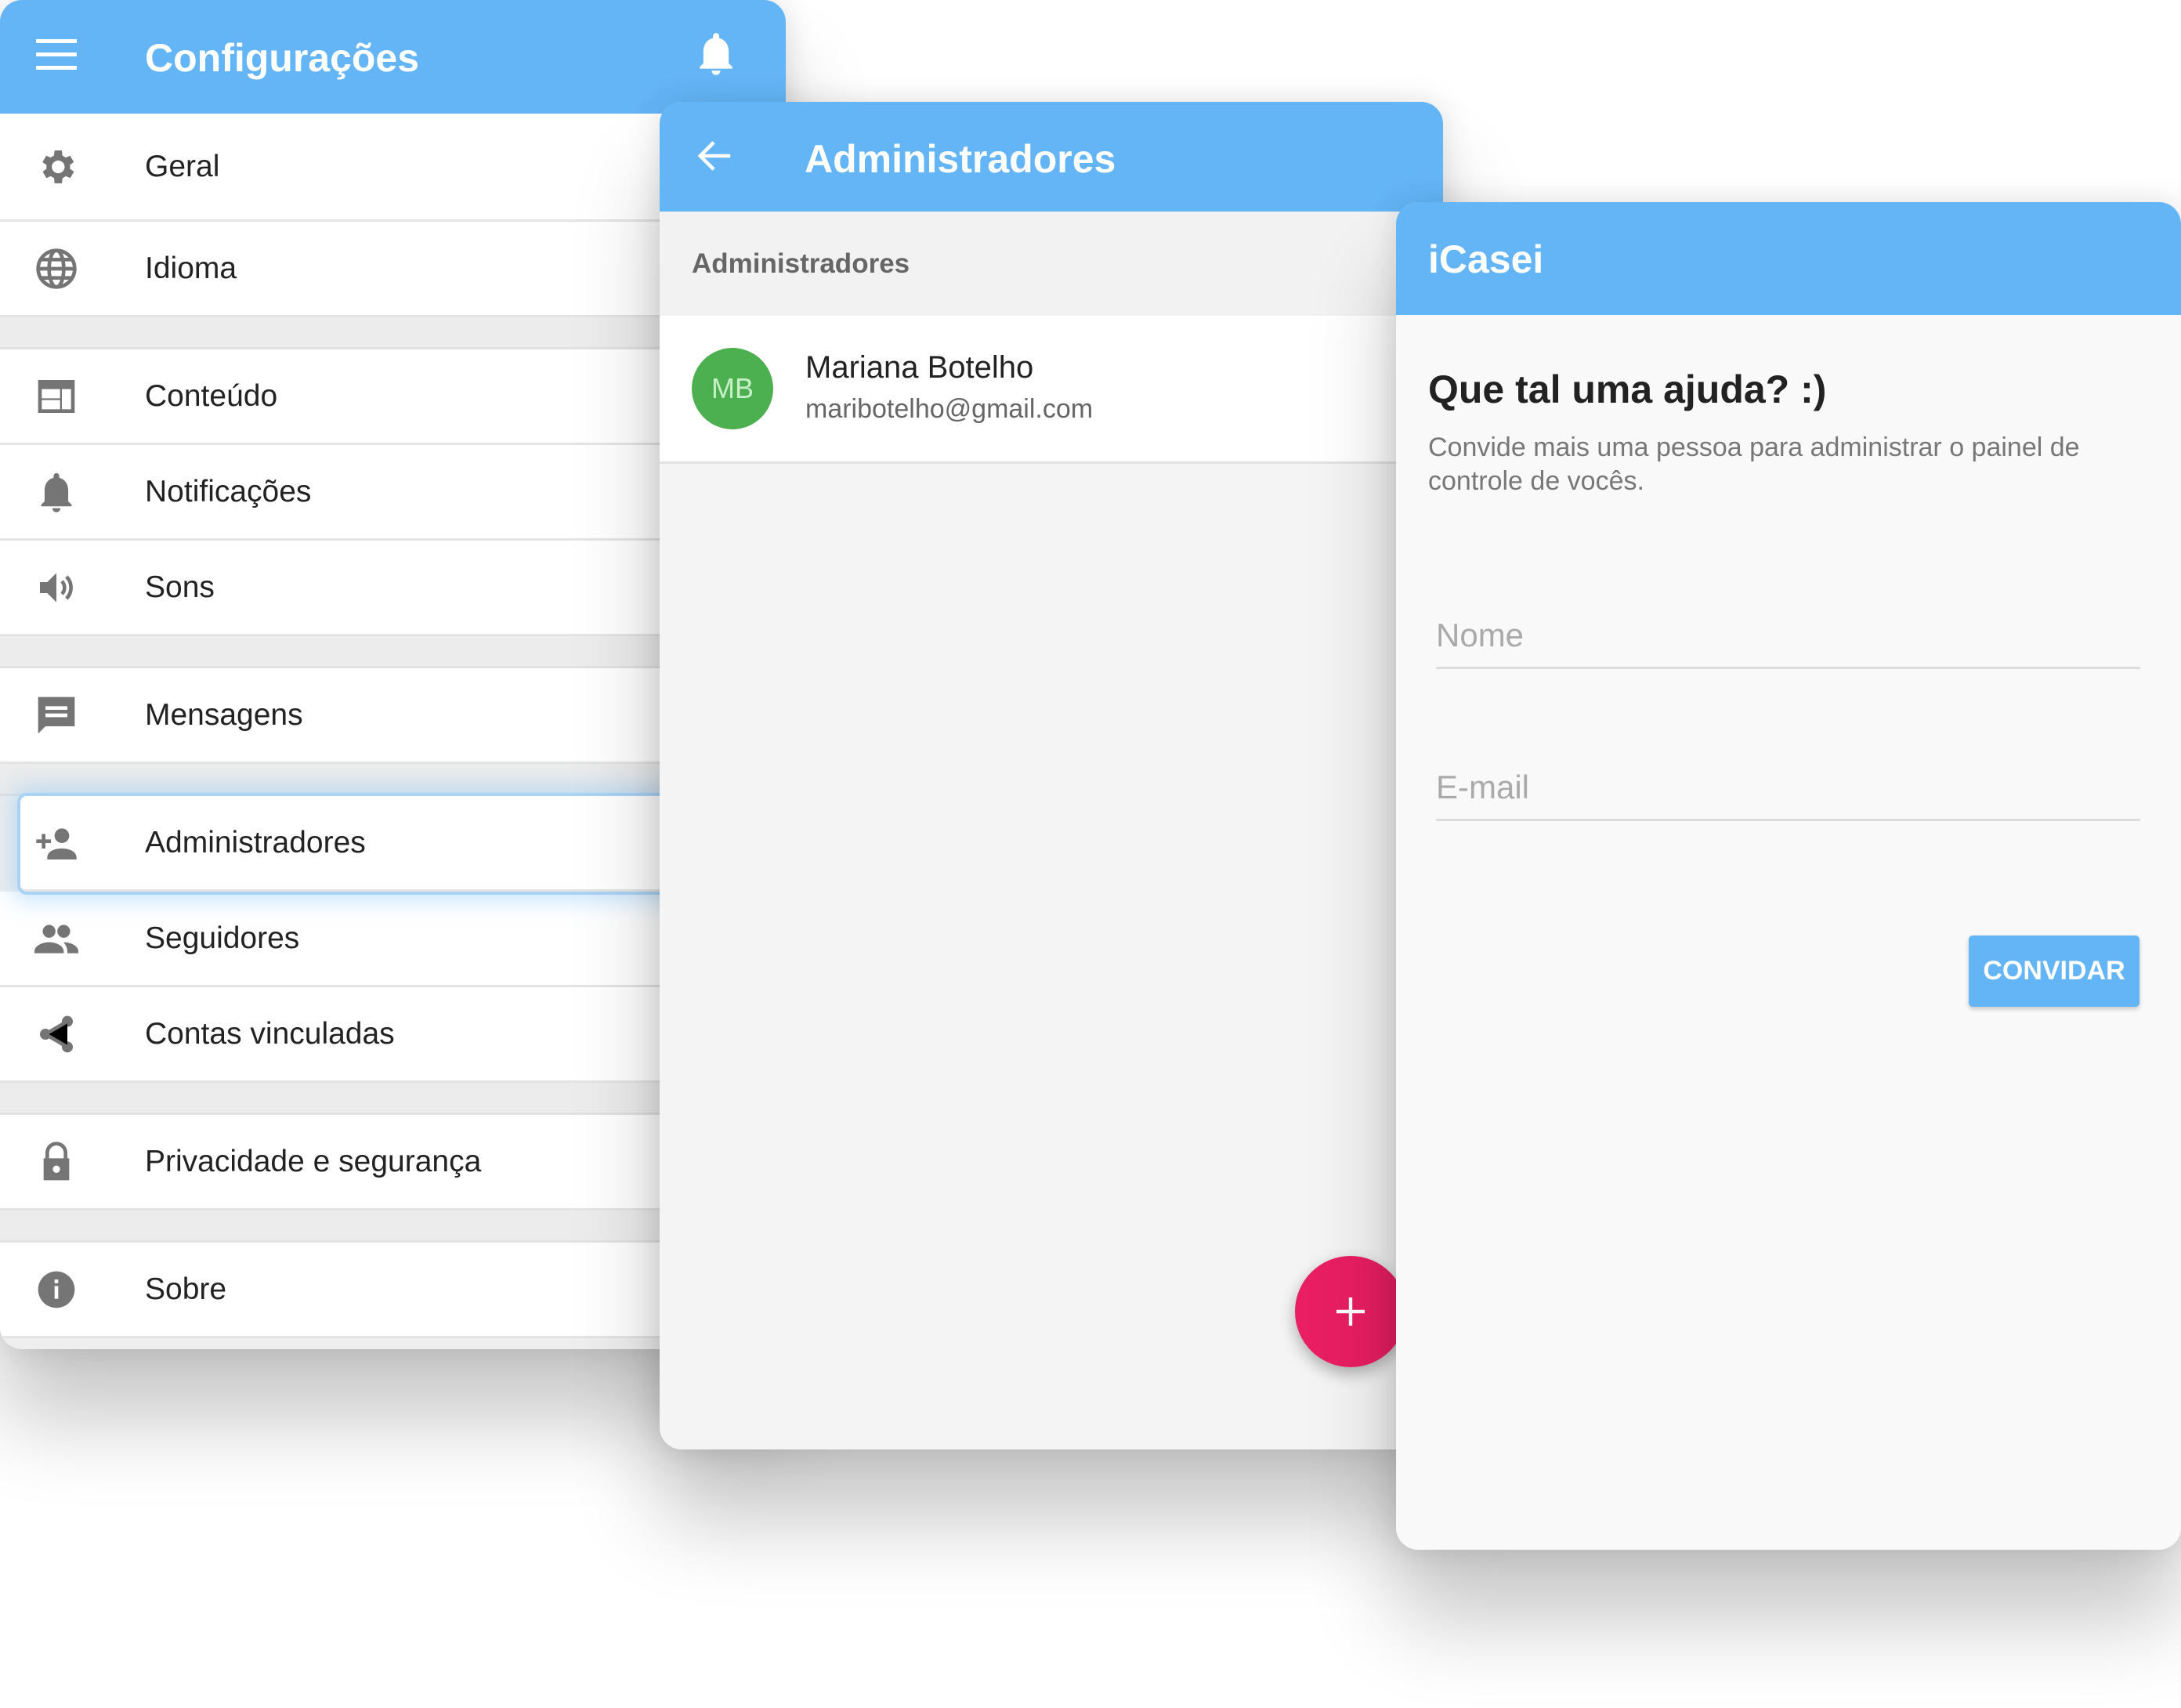  I want to click on invite-title: iCasei, so click(1486, 259).